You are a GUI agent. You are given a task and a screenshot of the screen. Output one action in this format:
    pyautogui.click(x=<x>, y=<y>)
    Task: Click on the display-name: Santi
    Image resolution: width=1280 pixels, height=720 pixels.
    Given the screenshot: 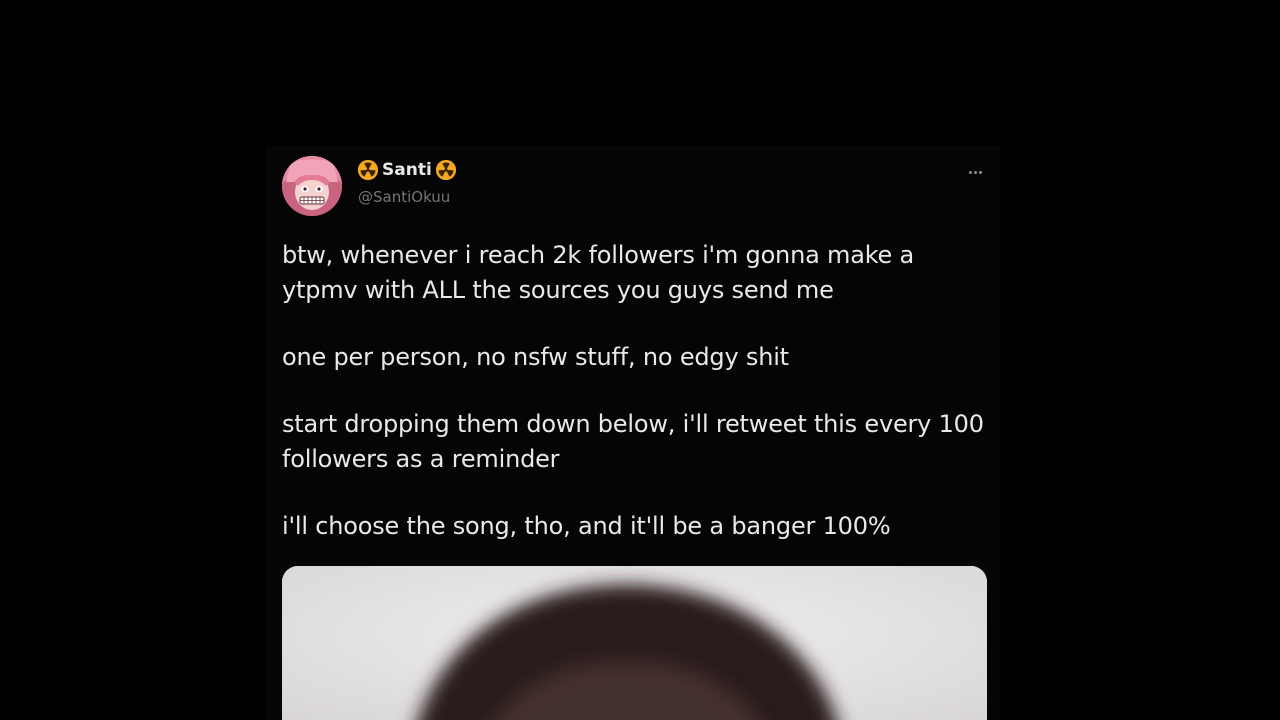 What is the action you would take?
    pyautogui.click(x=407, y=170)
    